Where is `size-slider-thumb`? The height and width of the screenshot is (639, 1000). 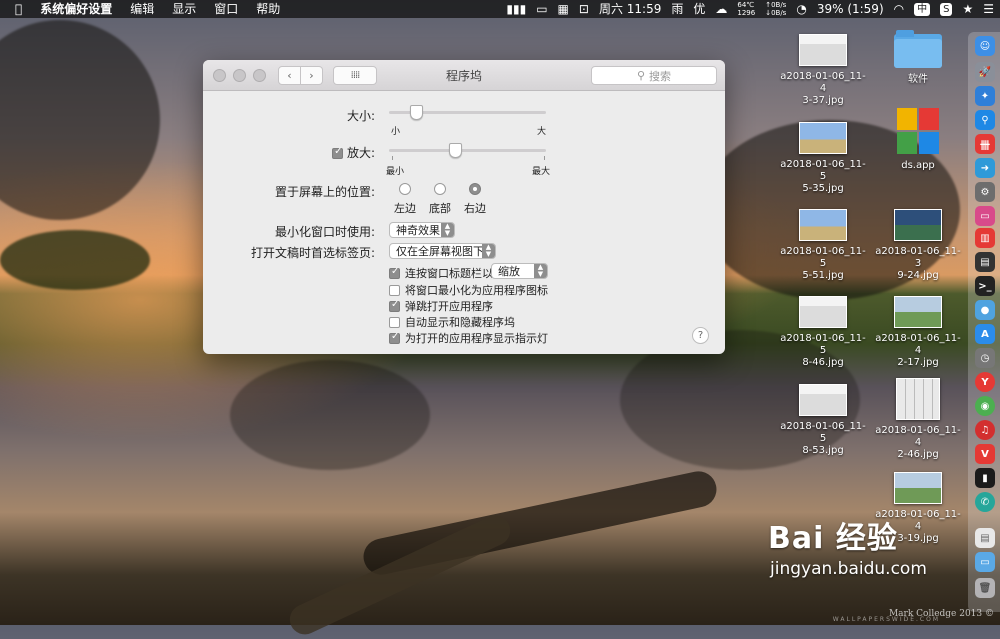
size-slider-thumb is located at coordinates (416, 112).